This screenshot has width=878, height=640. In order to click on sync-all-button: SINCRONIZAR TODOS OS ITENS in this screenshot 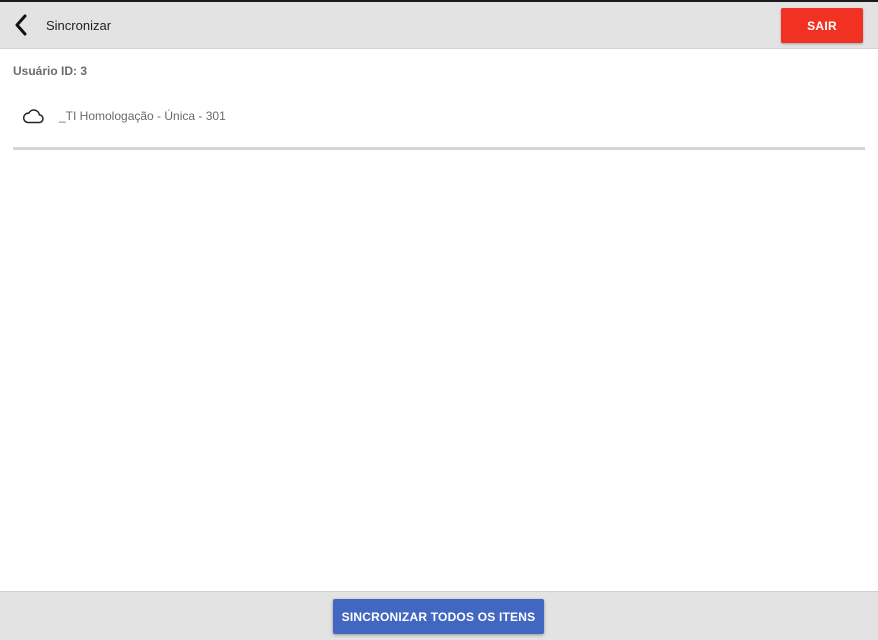, I will do `click(438, 616)`.